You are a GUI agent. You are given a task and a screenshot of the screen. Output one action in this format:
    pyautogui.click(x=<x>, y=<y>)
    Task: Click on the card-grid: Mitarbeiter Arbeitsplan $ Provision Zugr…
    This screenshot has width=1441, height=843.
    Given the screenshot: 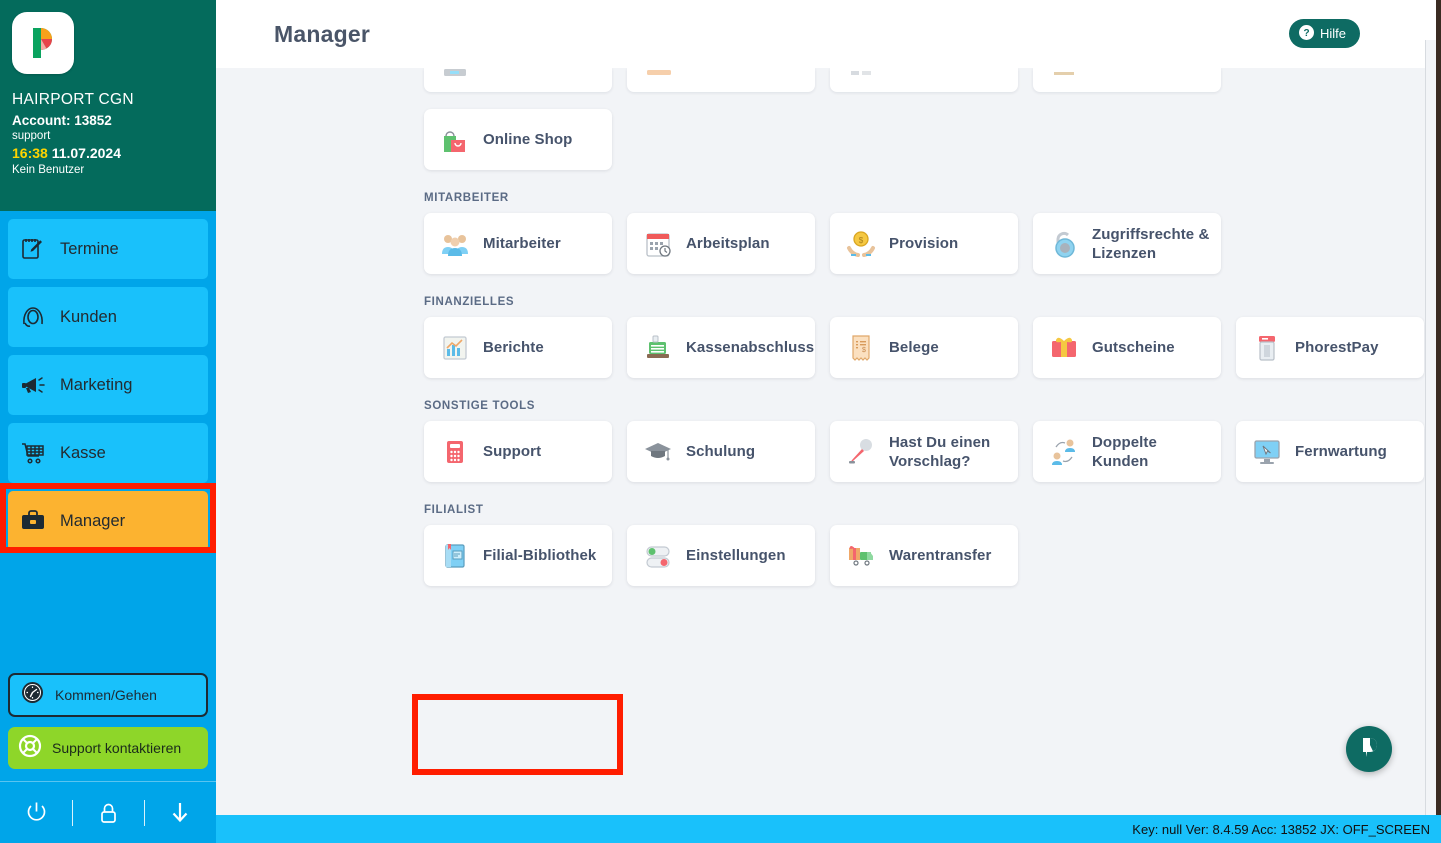 What is the action you would take?
    pyautogui.click(x=924, y=243)
    